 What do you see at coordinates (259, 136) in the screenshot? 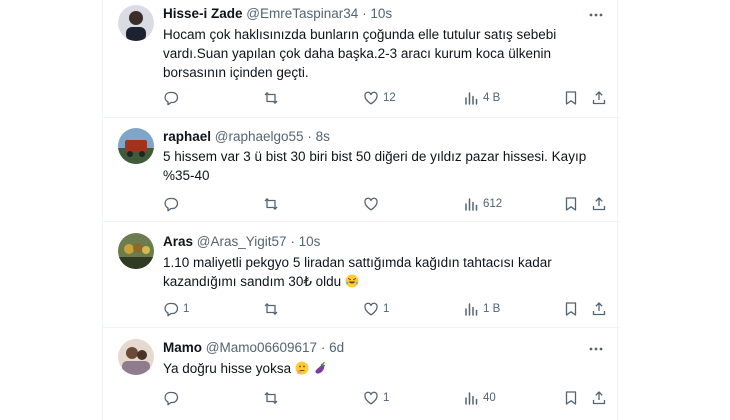
I see `author-handle: @raphaelgo55` at bounding box center [259, 136].